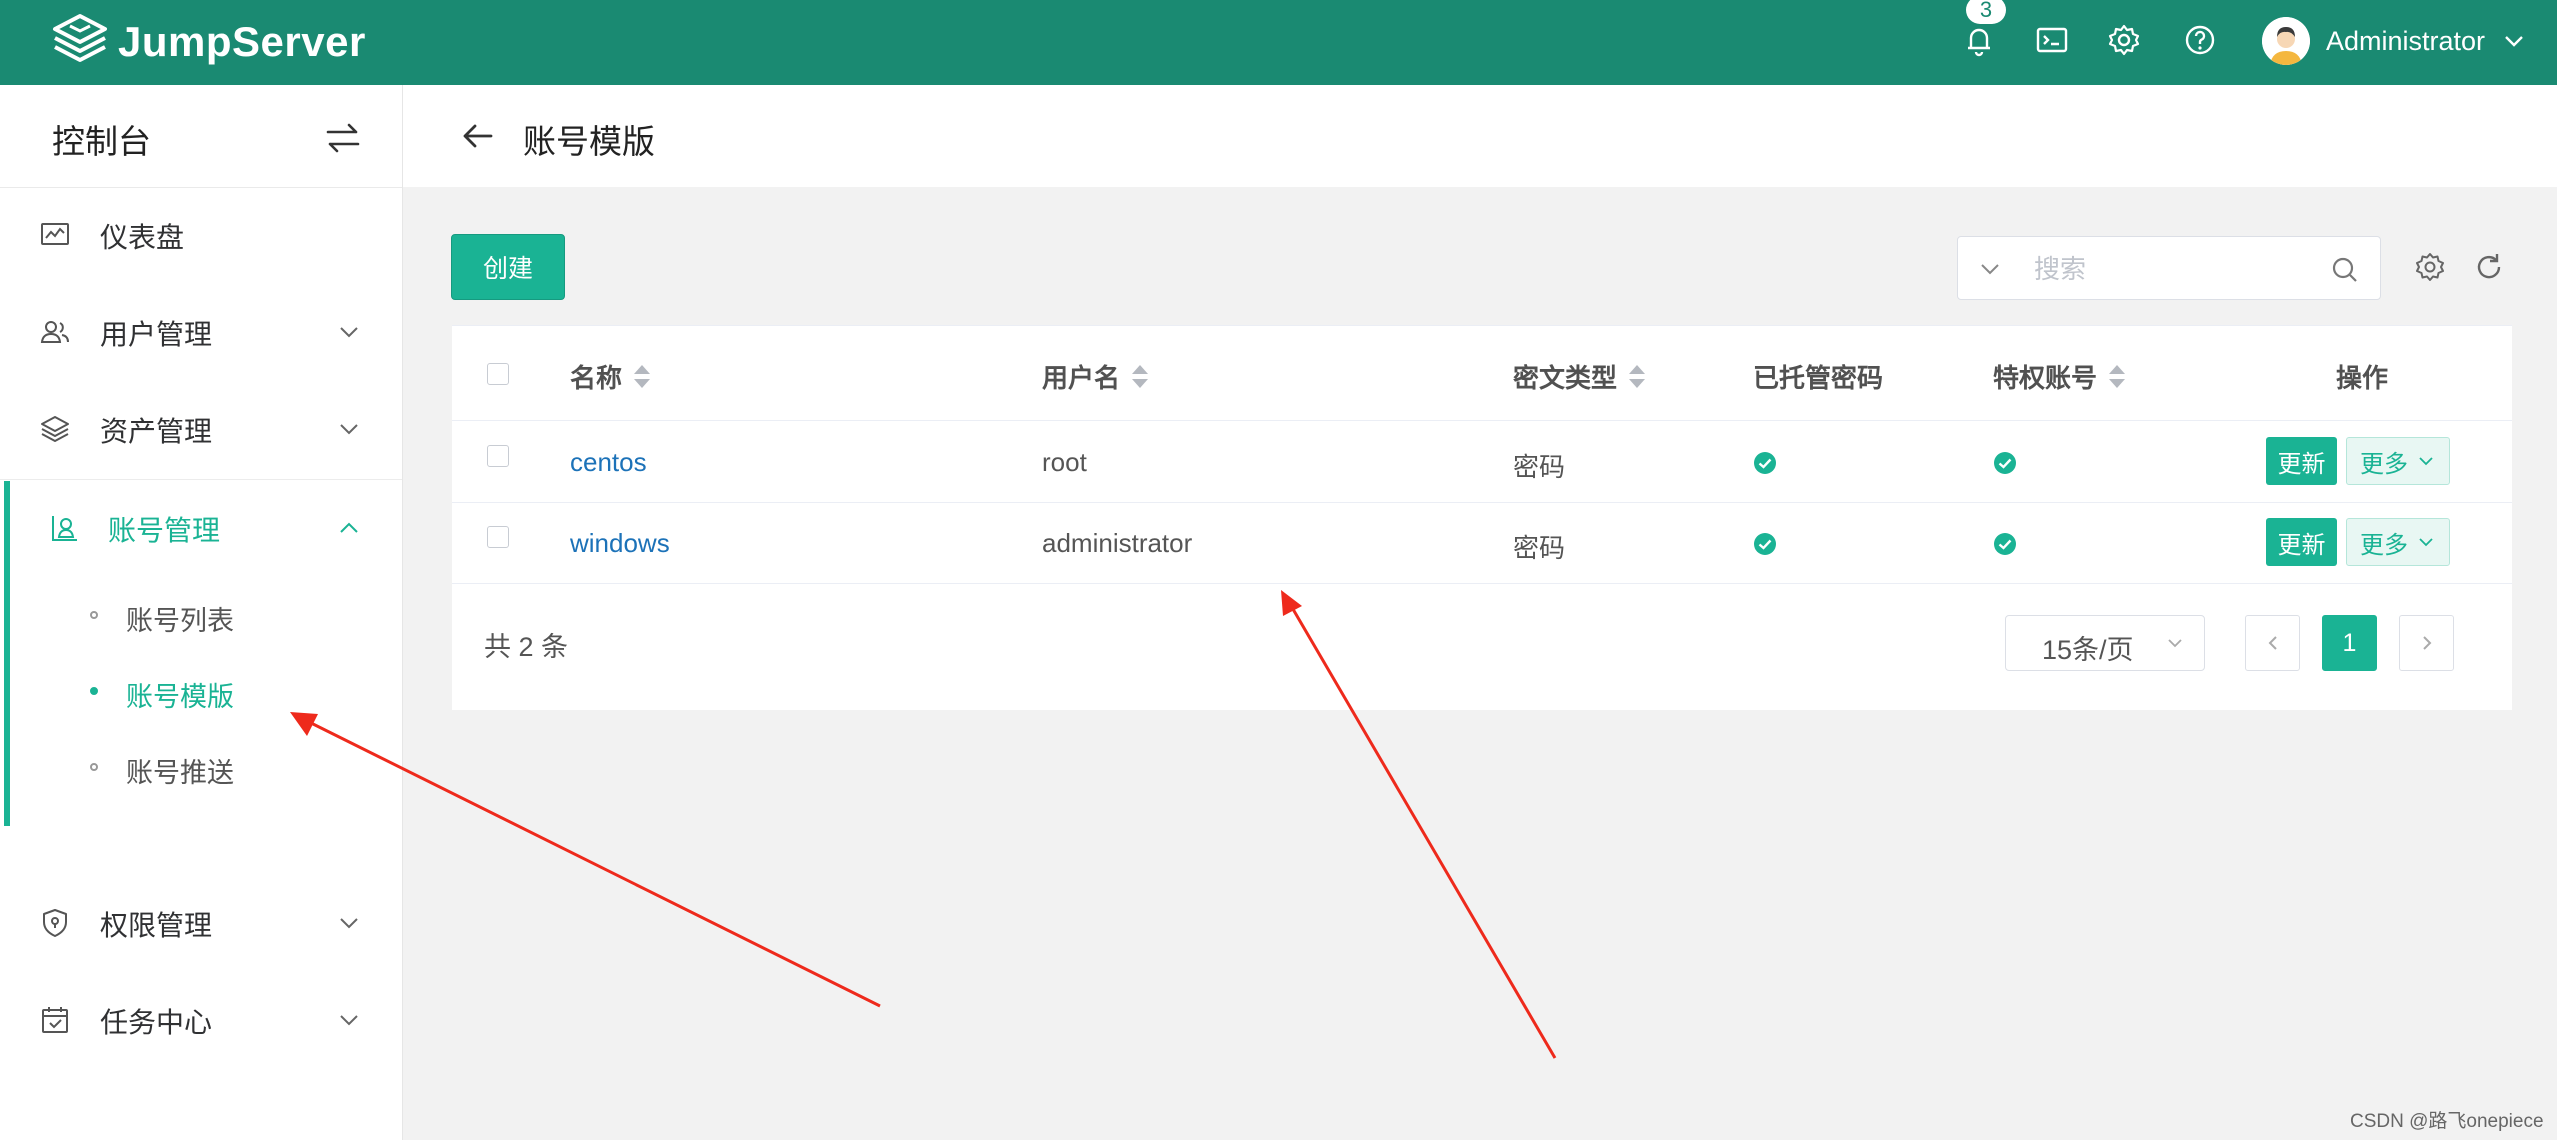 Image resolution: width=2557 pixels, height=1140 pixels. What do you see at coordinates (54, 332) in the screenshot?
I see `users-icon` at bounding box center [54, 332].